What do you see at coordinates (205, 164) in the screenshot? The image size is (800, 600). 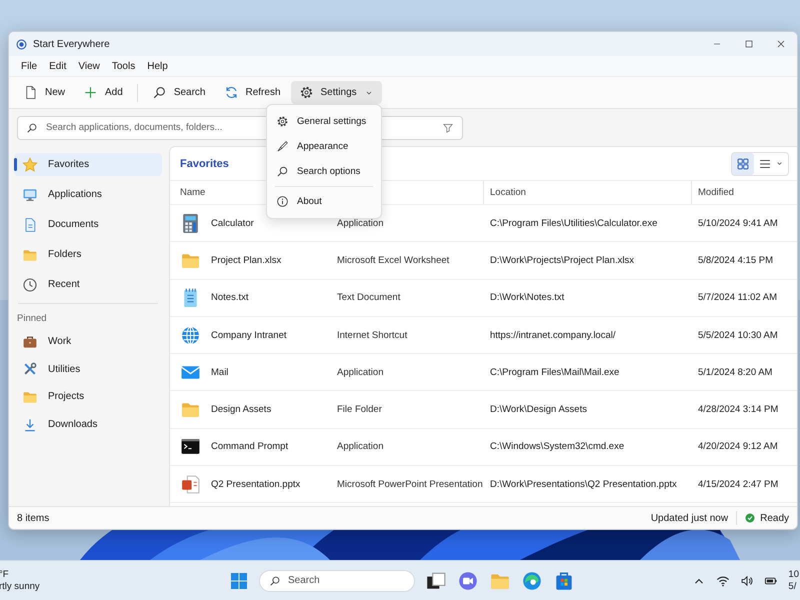 I see `section-title: Favorites` at bounding box center [205, 164].